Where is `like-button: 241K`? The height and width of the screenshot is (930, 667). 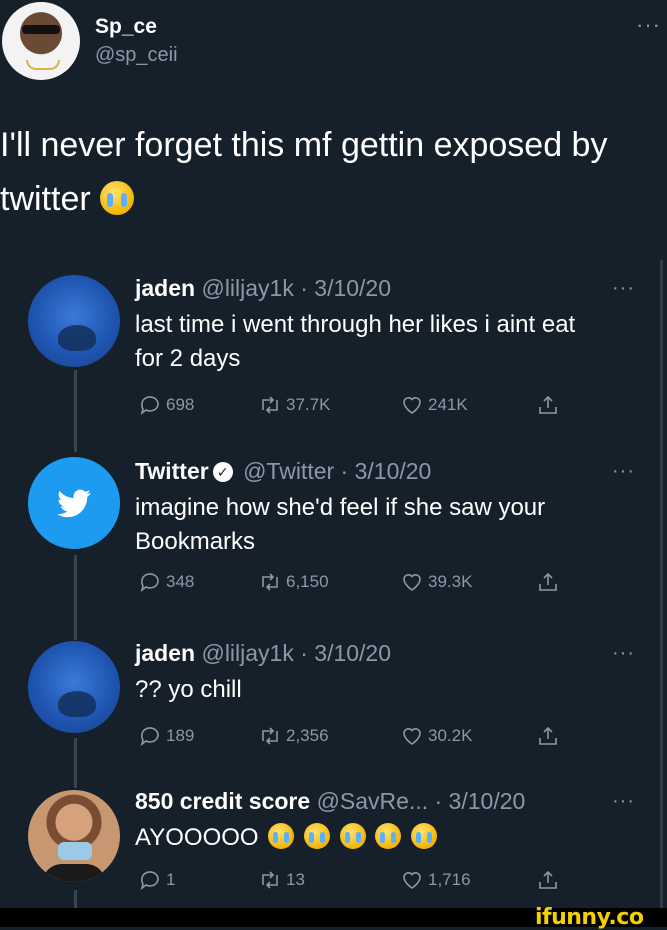
like-button: 241K is located at coordinates (434, 405).